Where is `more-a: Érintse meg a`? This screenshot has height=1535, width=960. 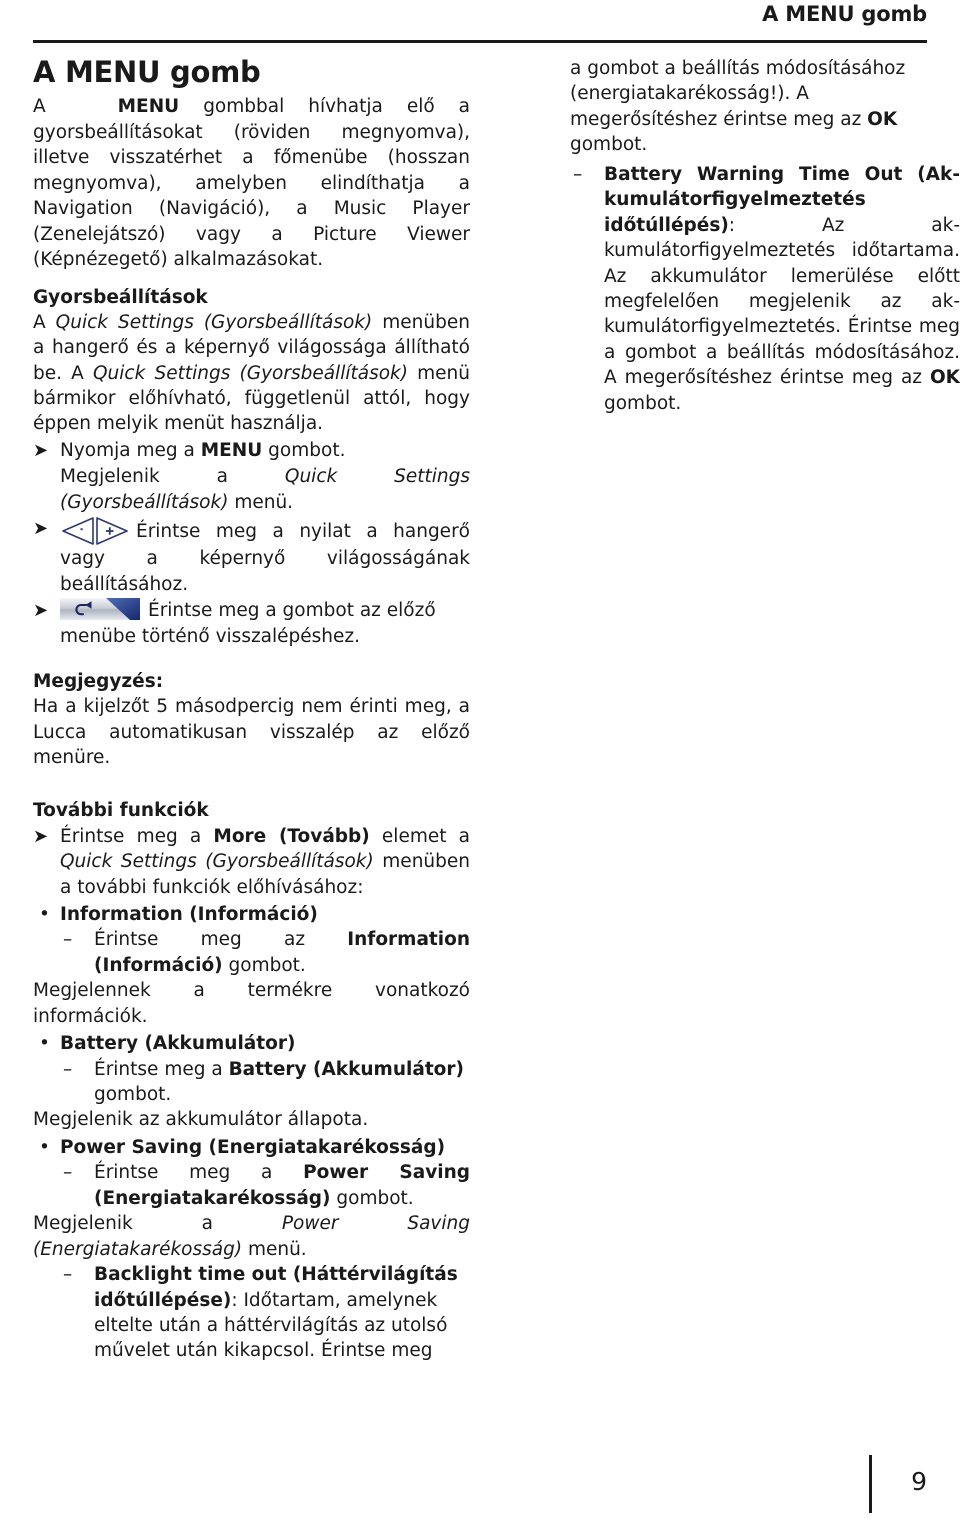 more-a: Érintse meg a is located at coordinates (137, 836).